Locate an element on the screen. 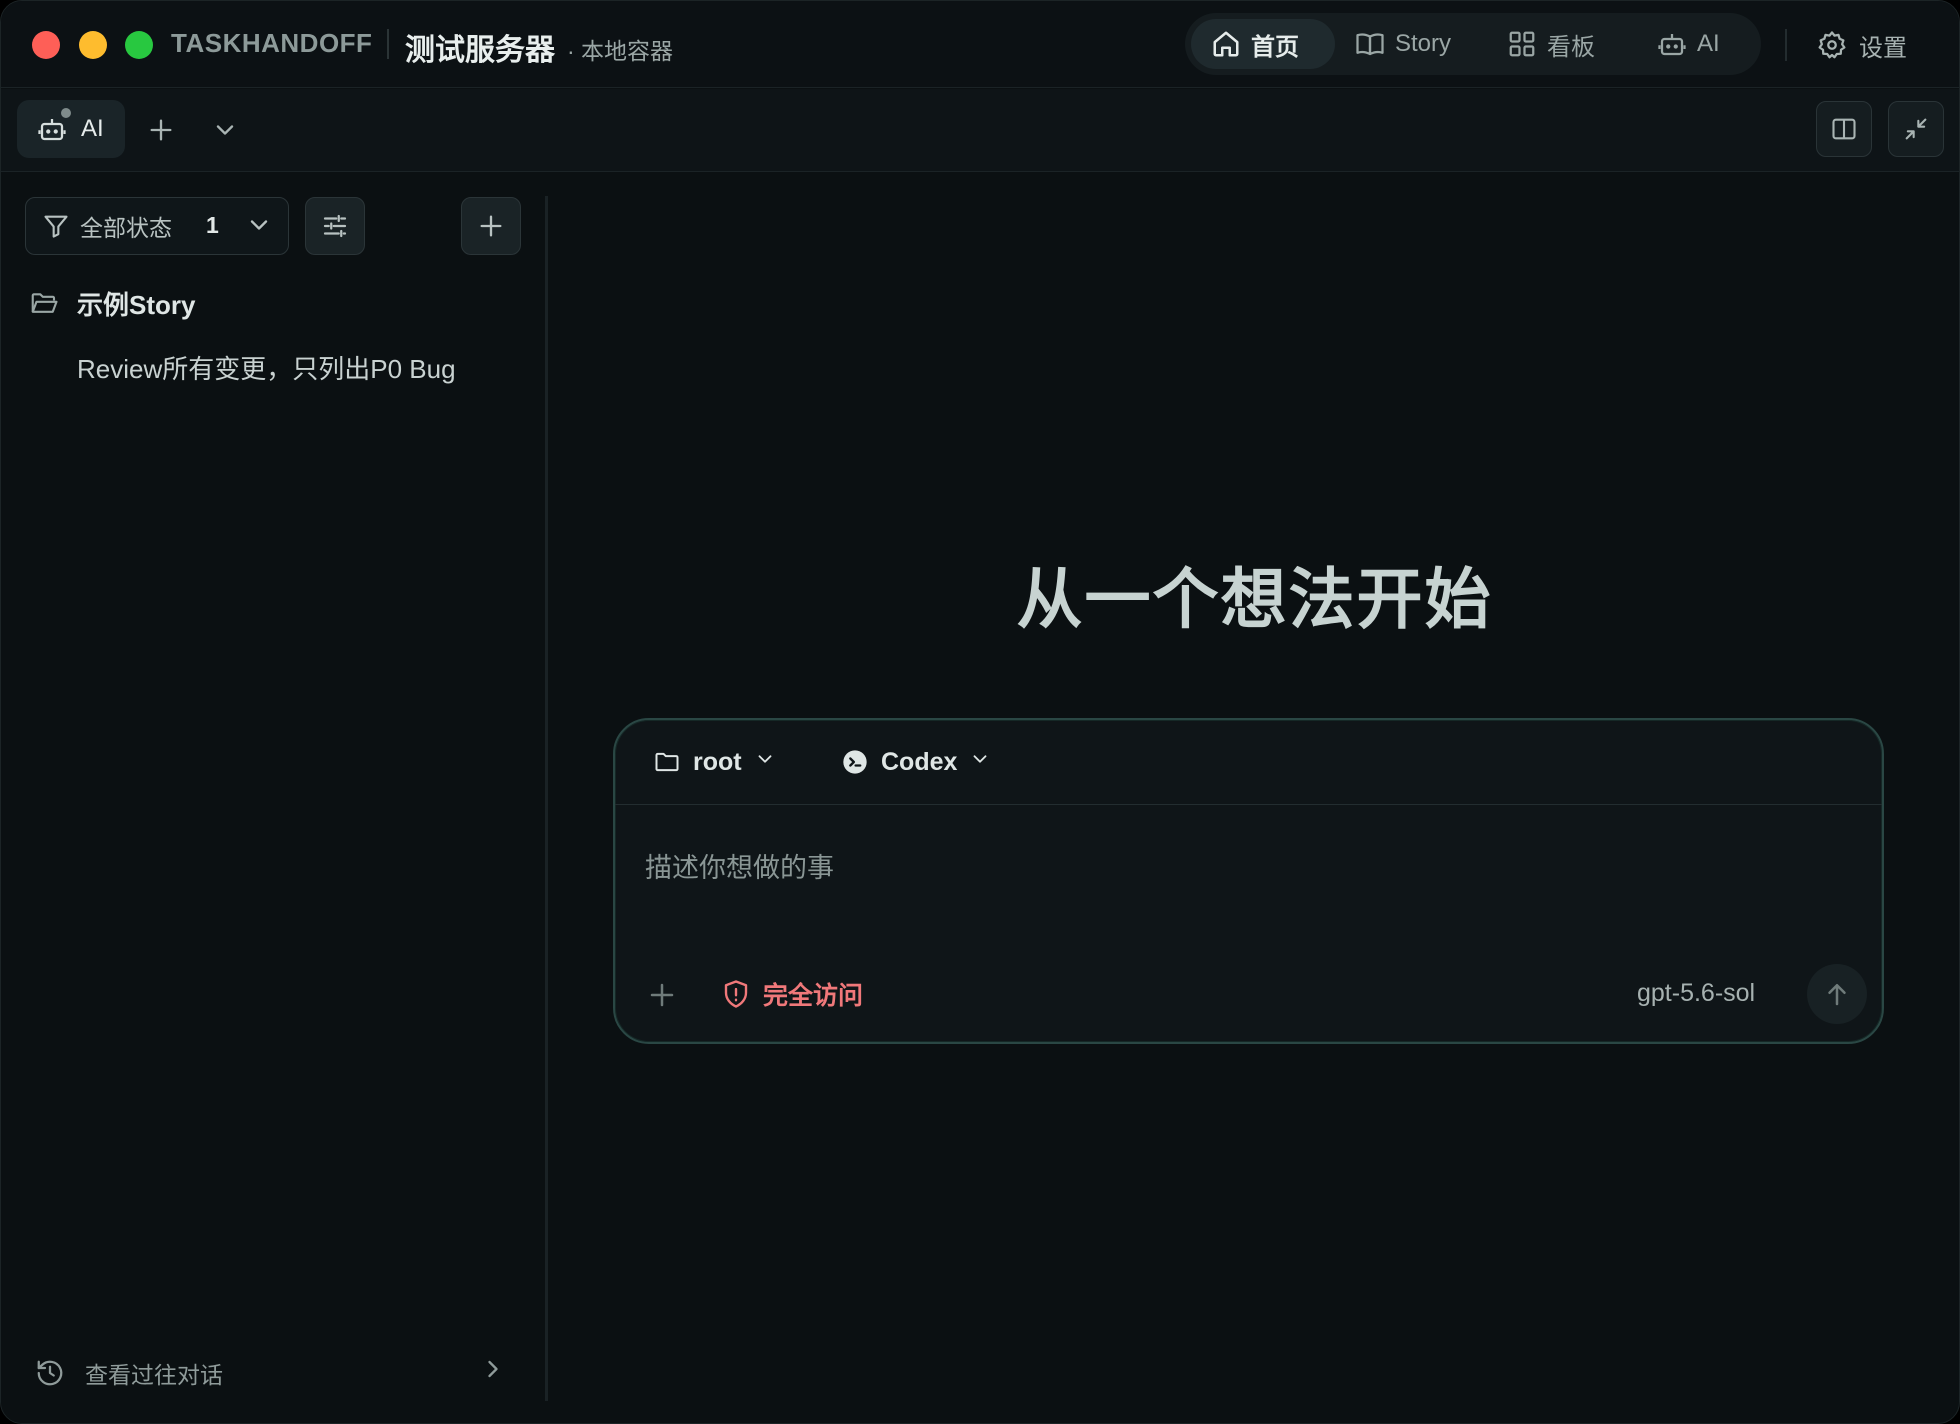 The image size is (1960, 1424). sidebar-divider is located at coordinates (546, 798).